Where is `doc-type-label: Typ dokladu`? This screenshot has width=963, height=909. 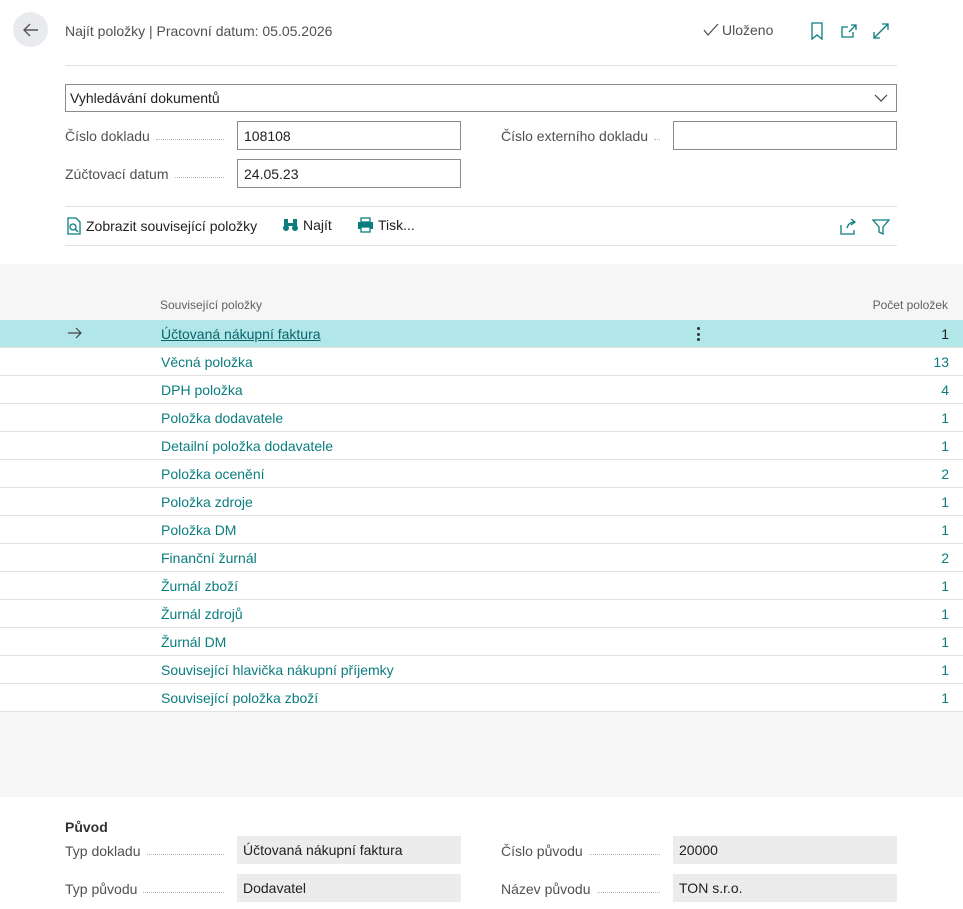
doc-type-label: Typ dokladu is located at coordinates (147, 851).